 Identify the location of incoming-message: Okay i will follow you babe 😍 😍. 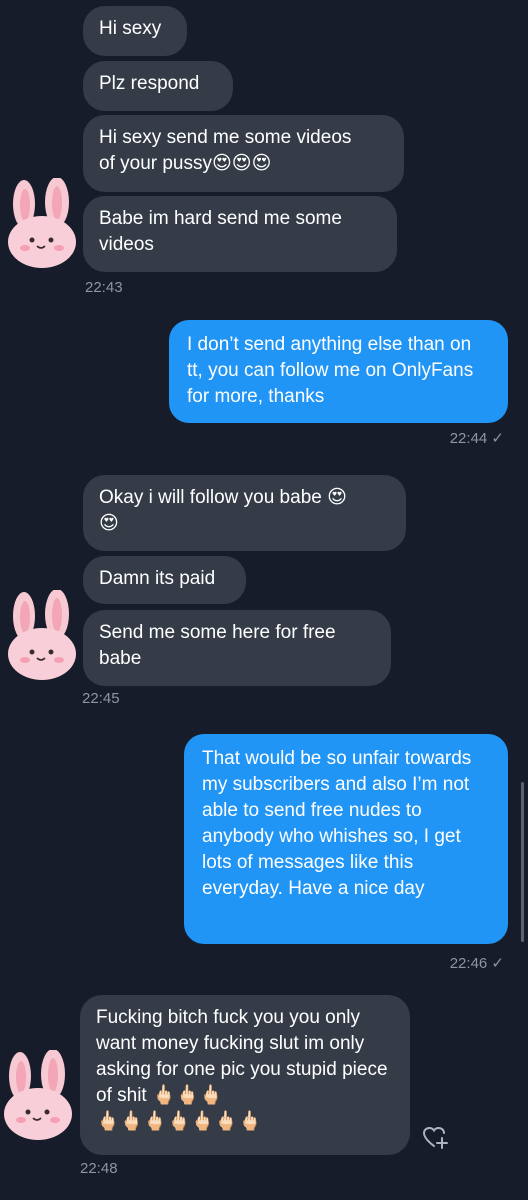
(244, 513).